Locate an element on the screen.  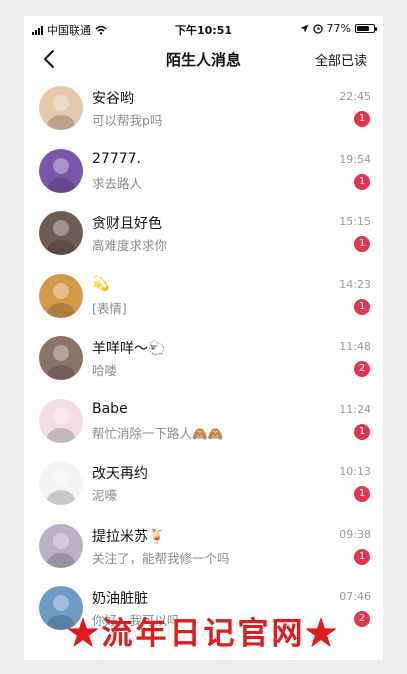
message-time: 15:15 is located at coordinates (355, 221).